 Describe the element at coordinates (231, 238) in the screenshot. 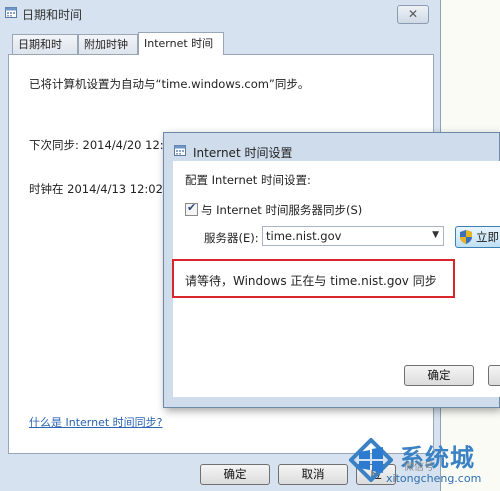

I see `server-label: 服务器(E):` at that location.